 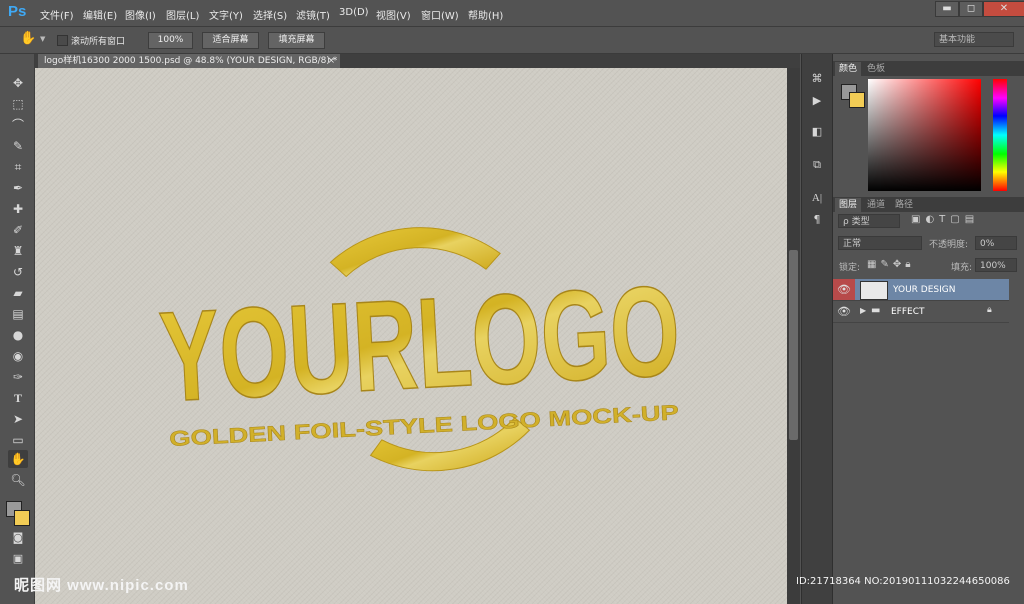 I want to click on opacity-label: 不透明度:, so click(x=949, y=245).